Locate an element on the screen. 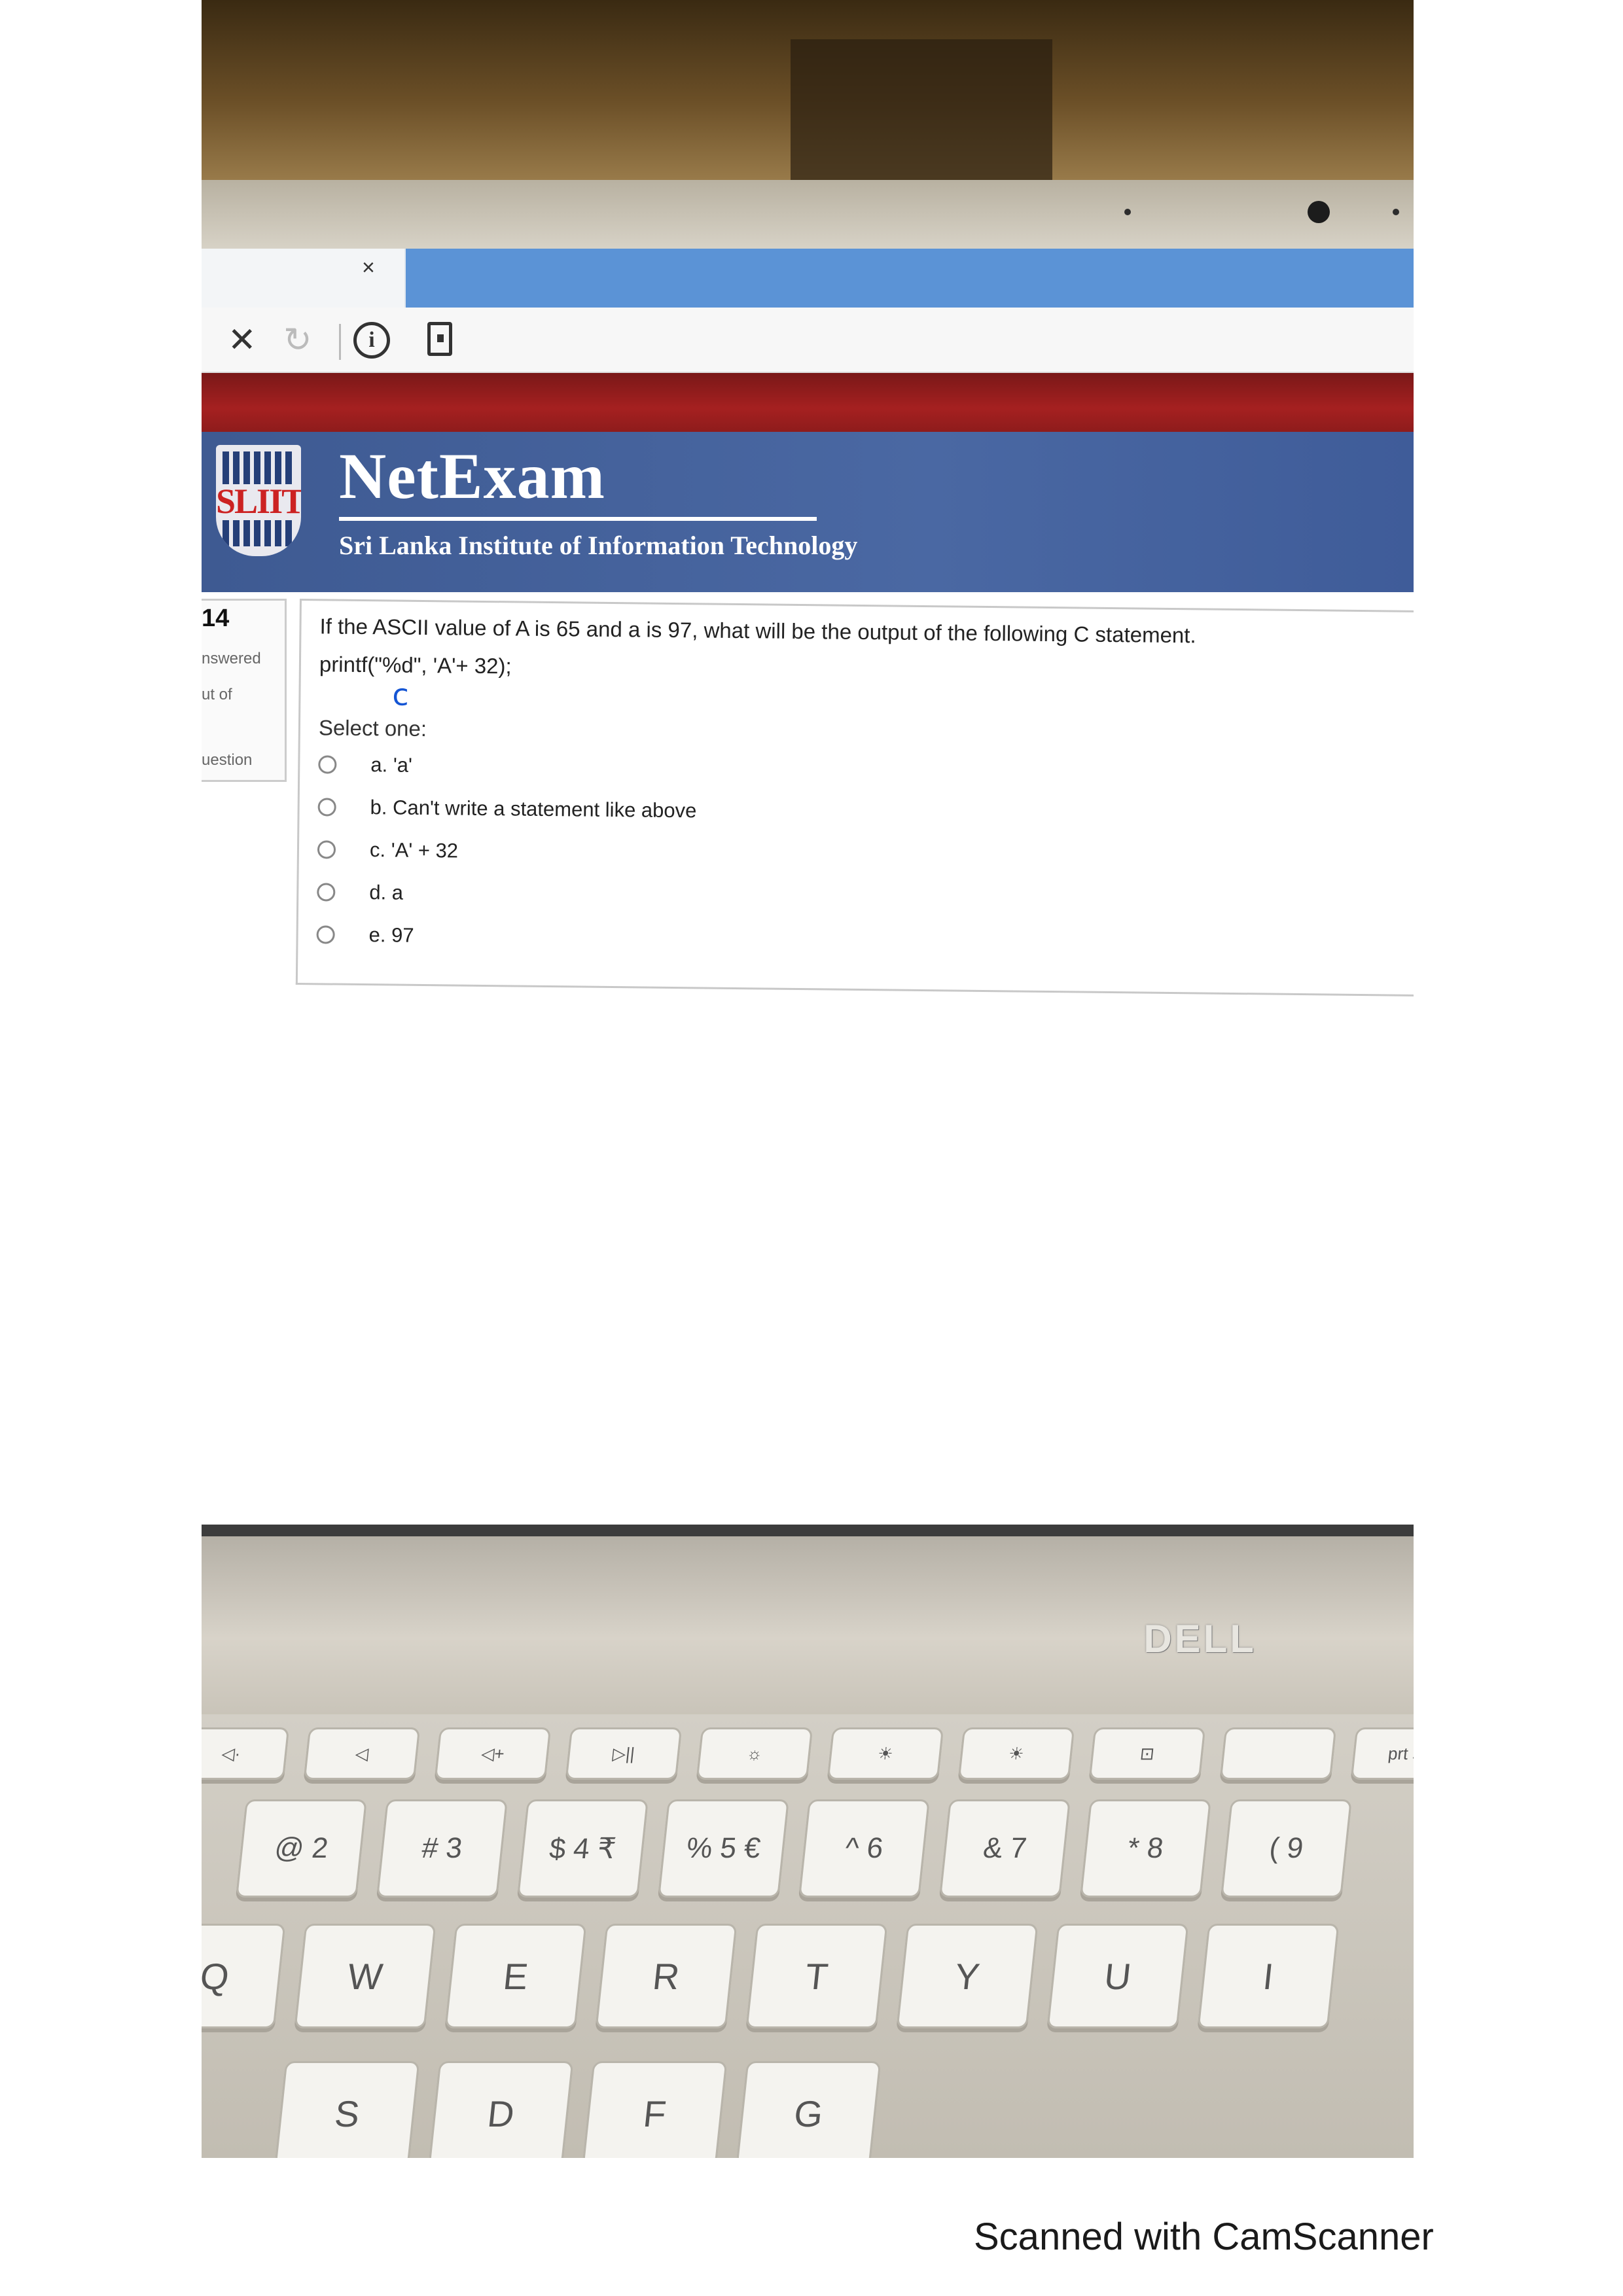 This screenshot has width=1623, height=2296. option-c: c. 'A' + 32 is located at coordinates (388, 850).